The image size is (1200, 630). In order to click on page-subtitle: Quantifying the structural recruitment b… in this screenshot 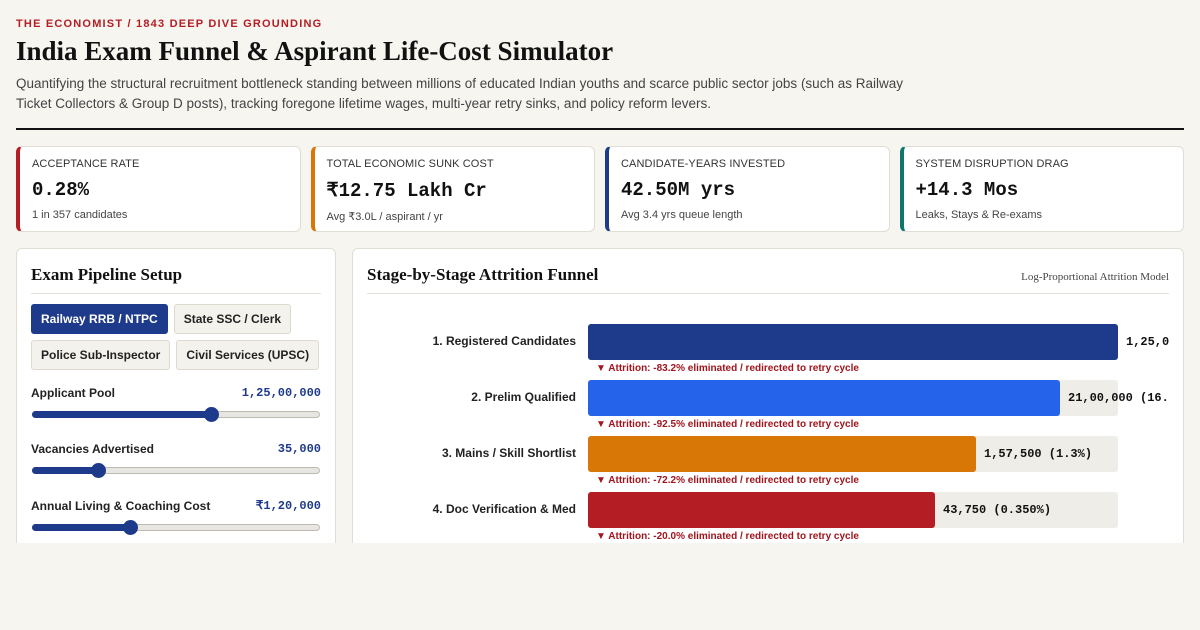, I will do `click(459, 93)`.